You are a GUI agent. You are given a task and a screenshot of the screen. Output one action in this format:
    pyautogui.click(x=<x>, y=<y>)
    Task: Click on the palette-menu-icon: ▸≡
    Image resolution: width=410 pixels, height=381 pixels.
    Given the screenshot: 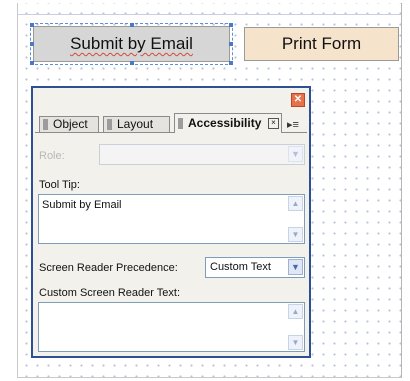 What is the action you would take?
    pyautogui.click(x=296, y=125)
    